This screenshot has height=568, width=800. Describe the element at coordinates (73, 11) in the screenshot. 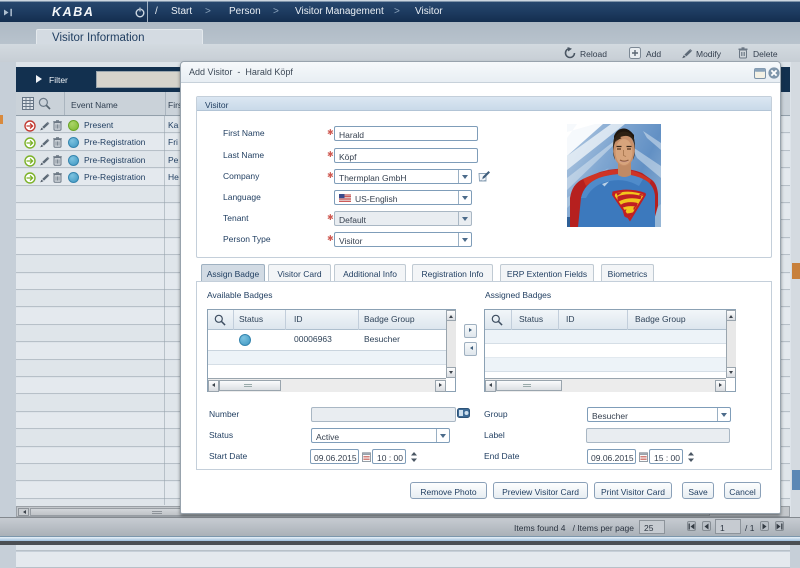

I see `svg-text: KABA` at that location.